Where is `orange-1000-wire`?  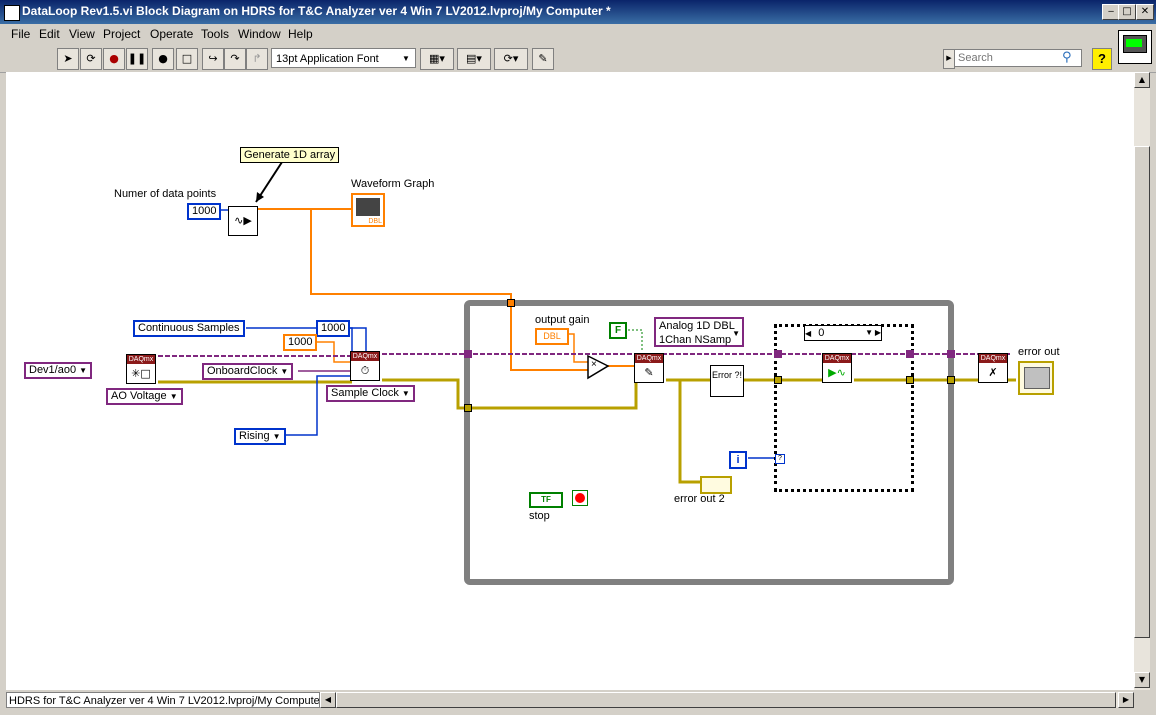 orange-1000-wire is located at coordinates (333, 352).